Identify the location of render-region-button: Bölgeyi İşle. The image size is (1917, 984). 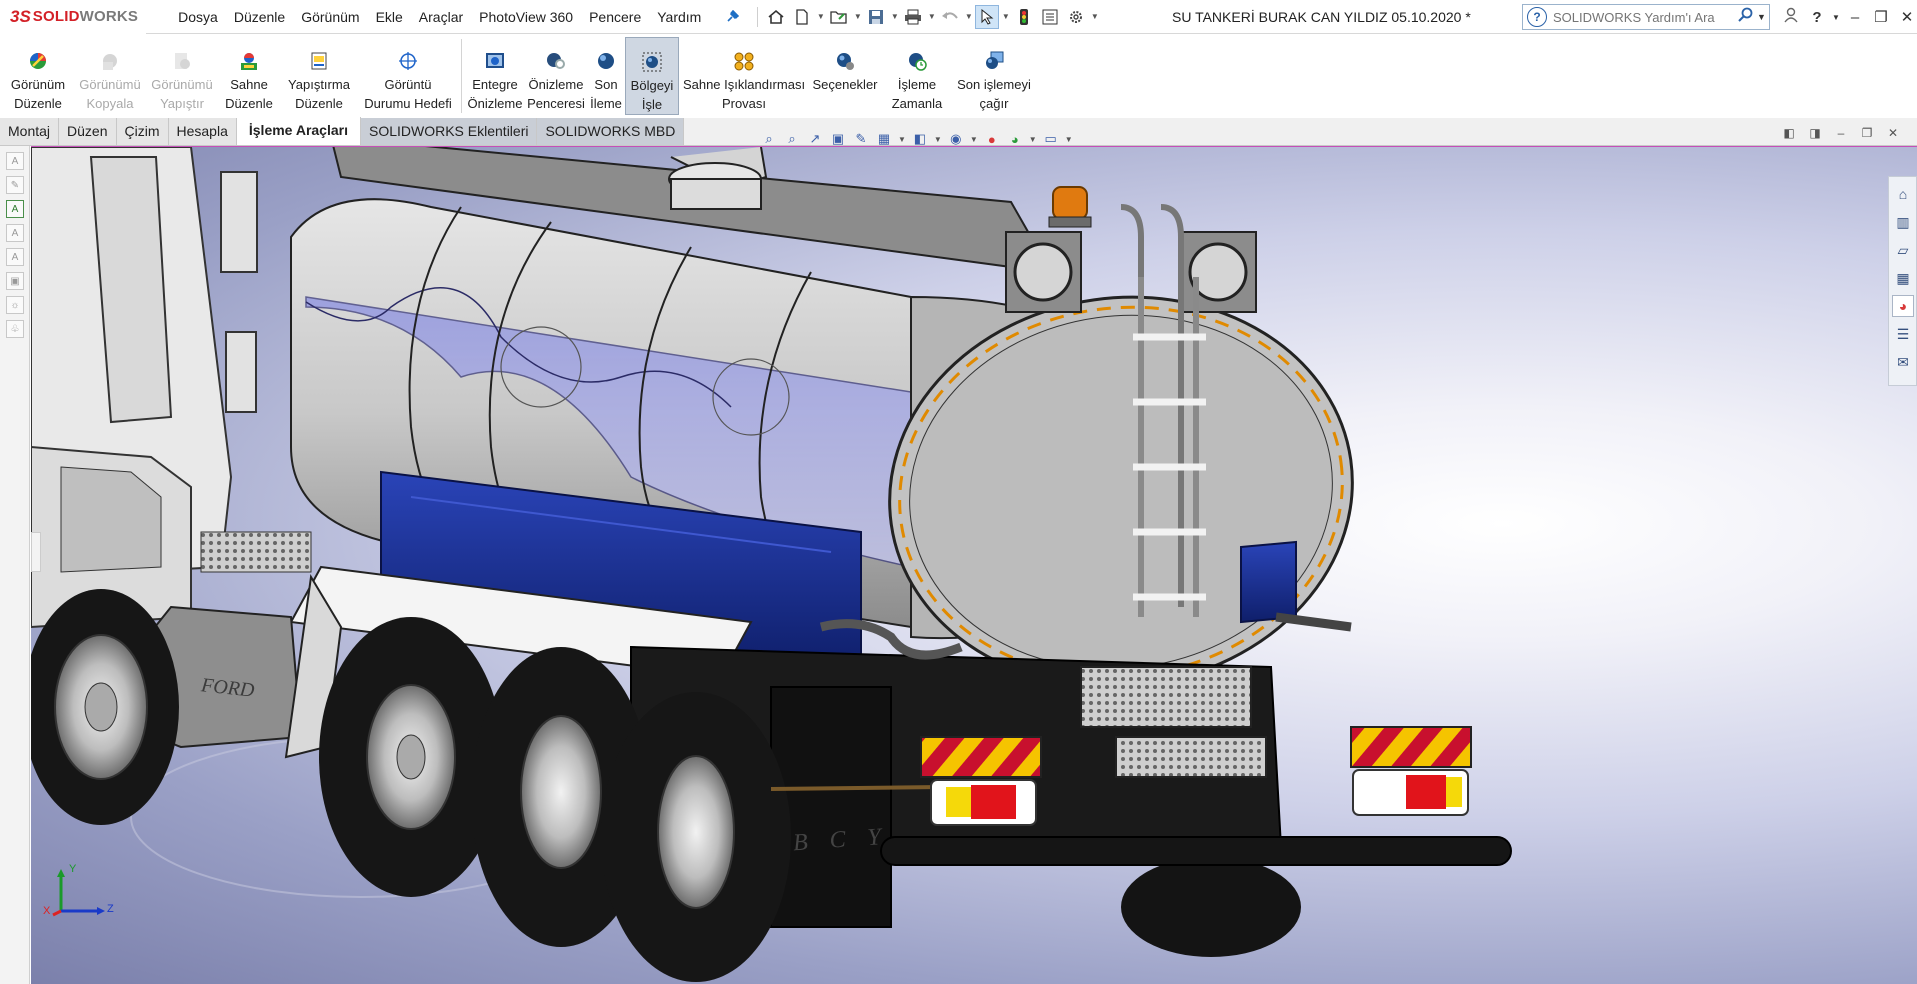
(652, 76).